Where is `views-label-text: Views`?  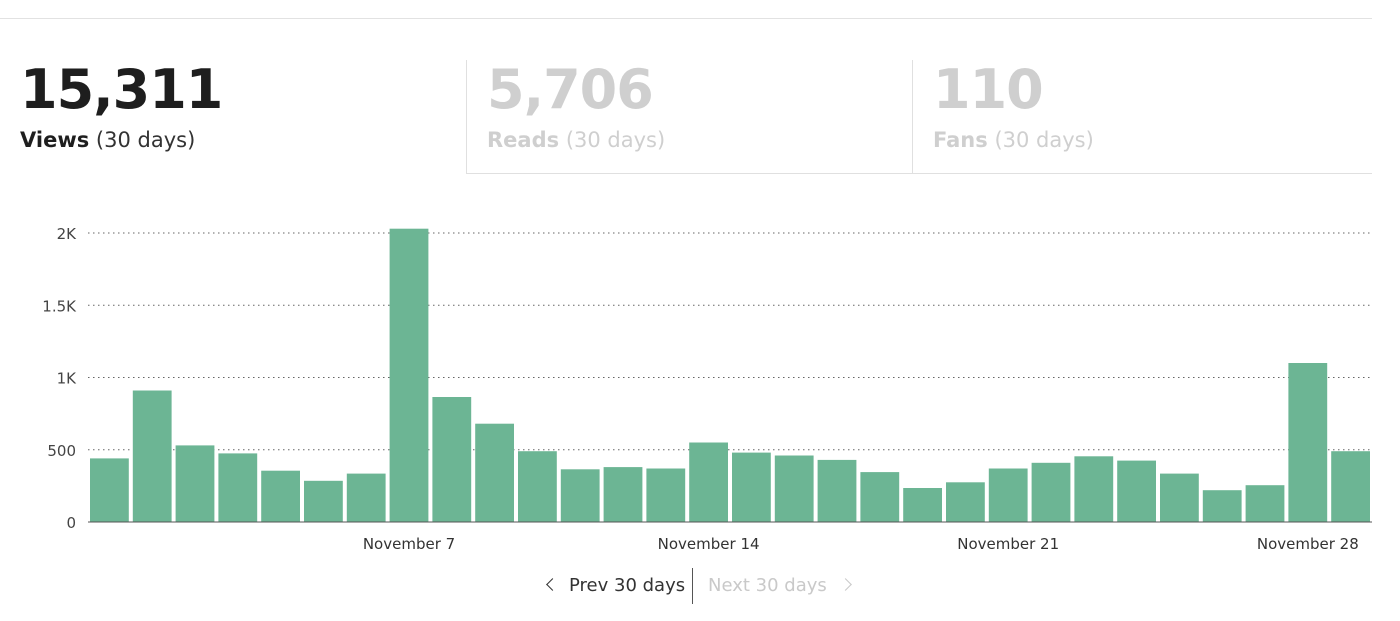 views-label-text: Views is located at coordinates (55, 140).